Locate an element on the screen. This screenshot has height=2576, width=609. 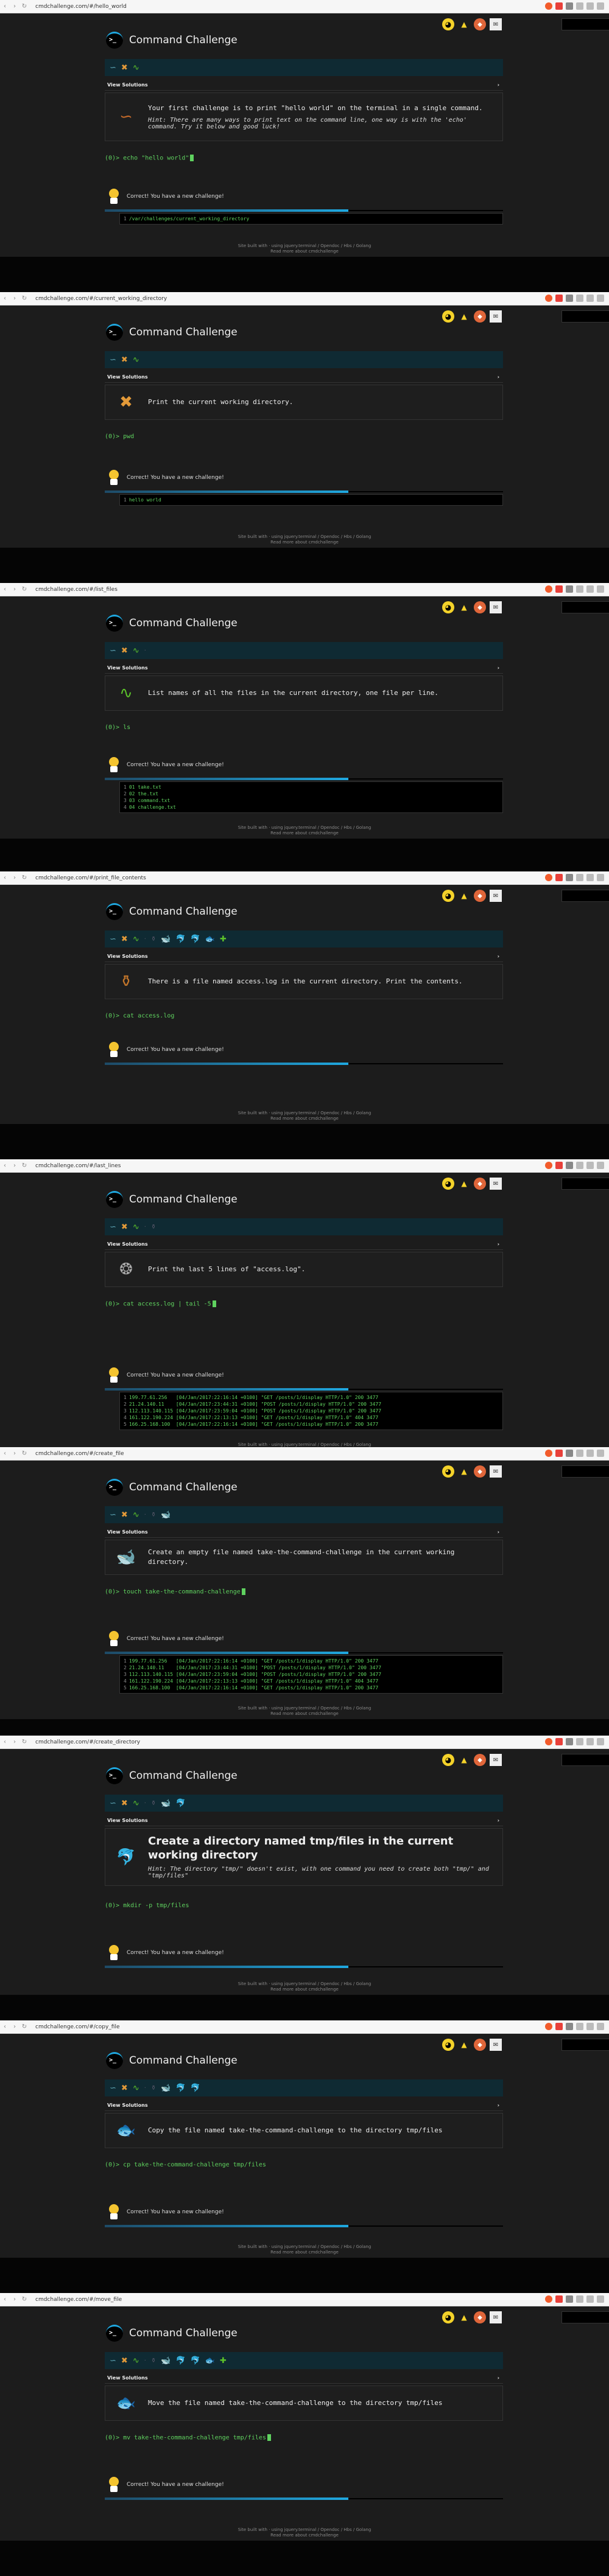
badge-icon: 🐟 is located at coordinates (210, 939).